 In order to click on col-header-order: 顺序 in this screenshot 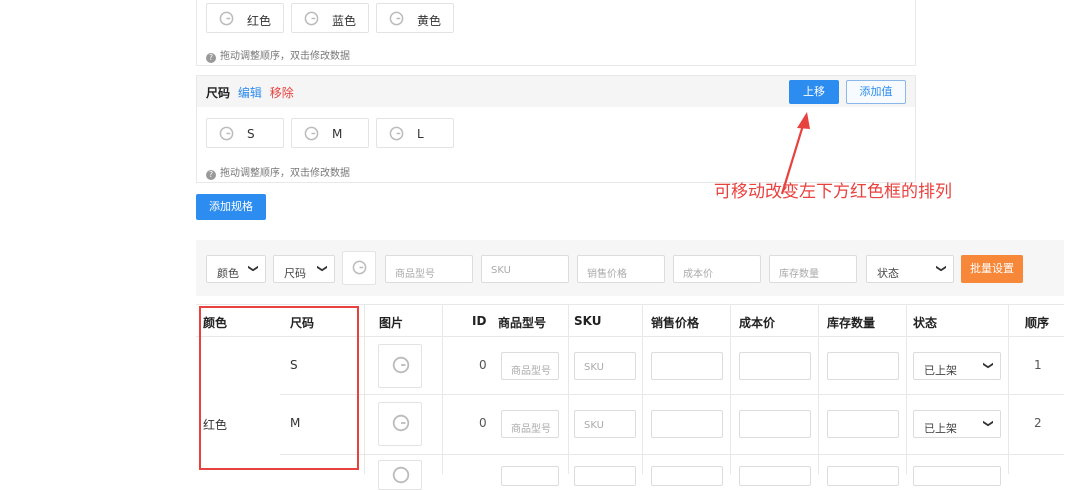, I will do `click(1037, 323)`.